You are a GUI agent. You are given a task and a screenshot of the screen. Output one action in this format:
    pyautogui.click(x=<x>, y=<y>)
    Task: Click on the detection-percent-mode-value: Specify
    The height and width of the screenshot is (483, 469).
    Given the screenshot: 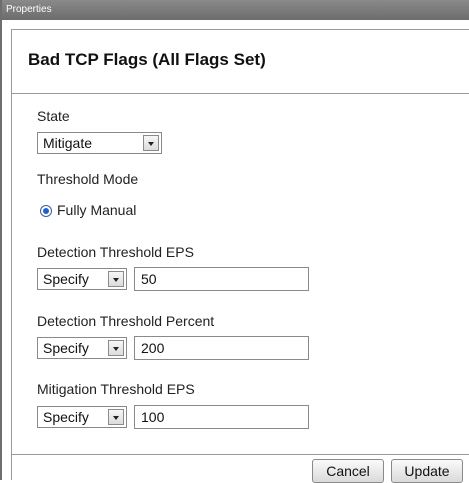 What is the action you would take?
    pyautogui.click(x=66, y=348)
    